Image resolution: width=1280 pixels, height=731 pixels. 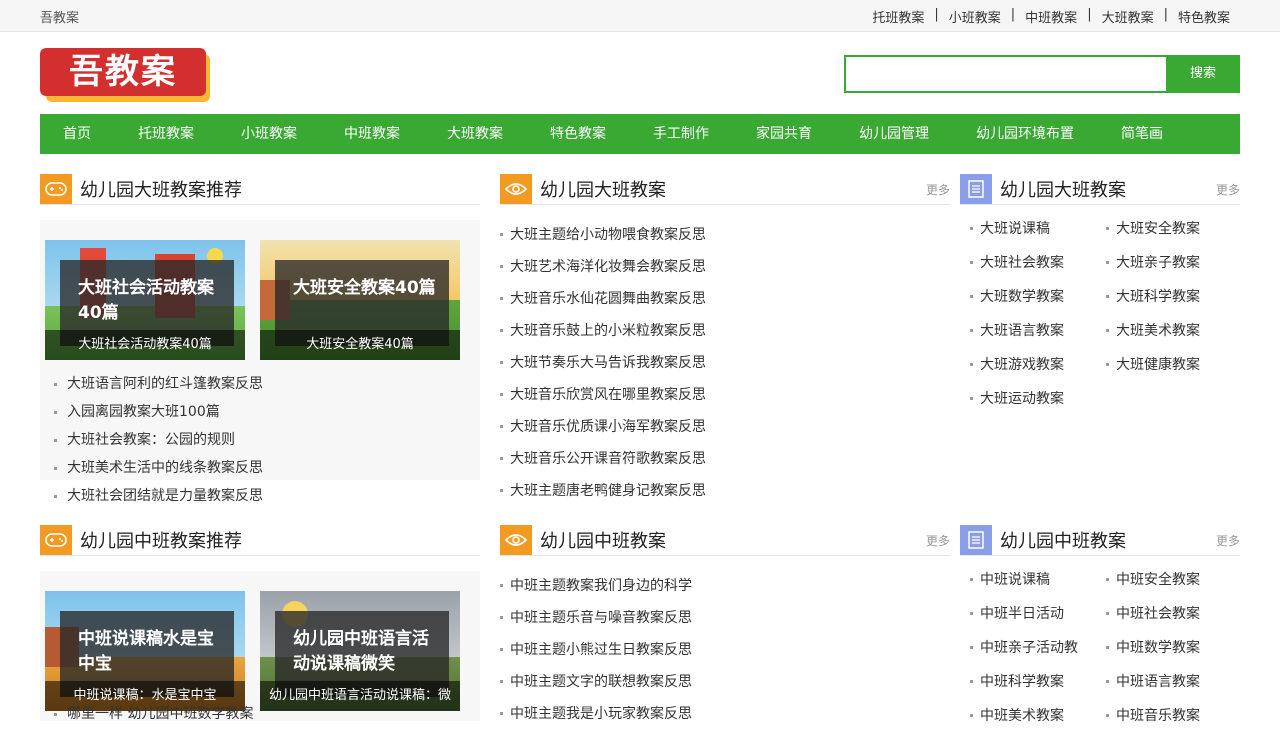 What do you see at coordinates (59, 16) in the screenshot?
I see `site-name: 吾教案` at bounding box center [59, 16].